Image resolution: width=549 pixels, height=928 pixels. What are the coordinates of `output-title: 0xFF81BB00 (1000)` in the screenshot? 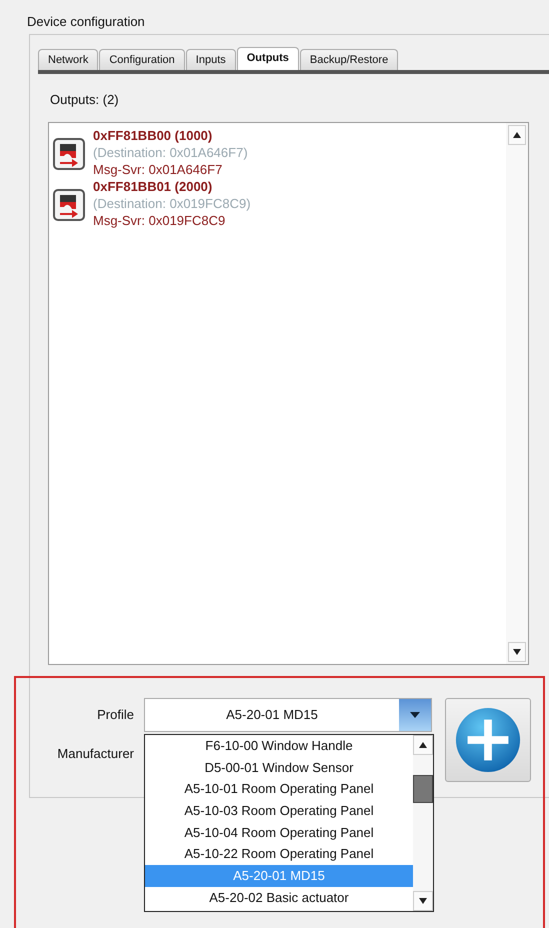 It's located at (153, 135).